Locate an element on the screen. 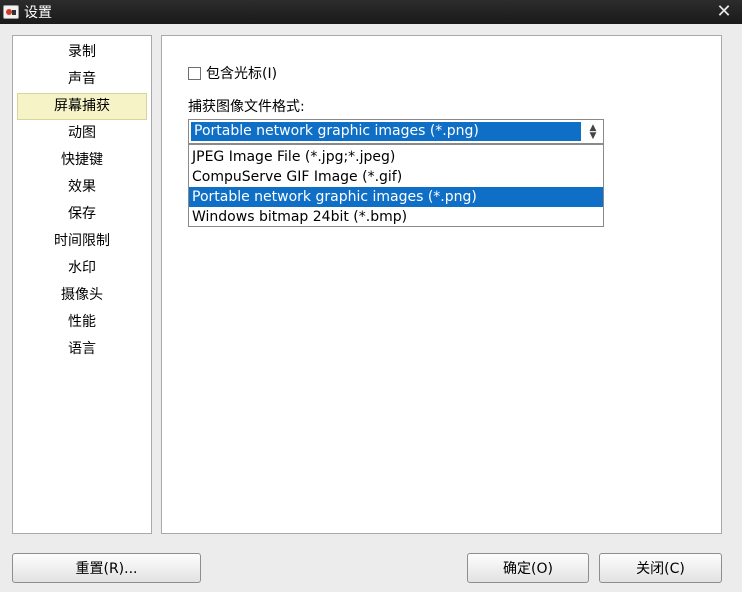 The height and width of the screenshot is (592, 742). sidebar-item-record: 录制 is located at coordinates (82, 52).